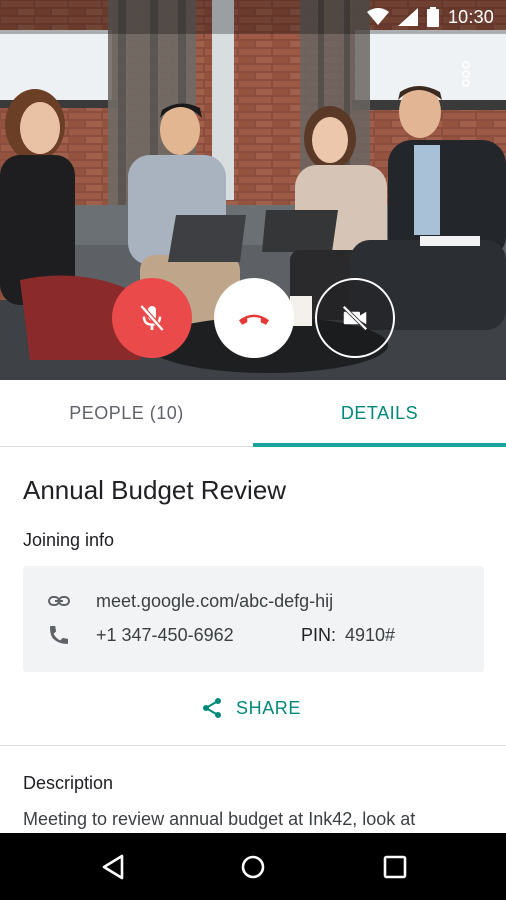  I want to click on share-icon, so click(212, 708).